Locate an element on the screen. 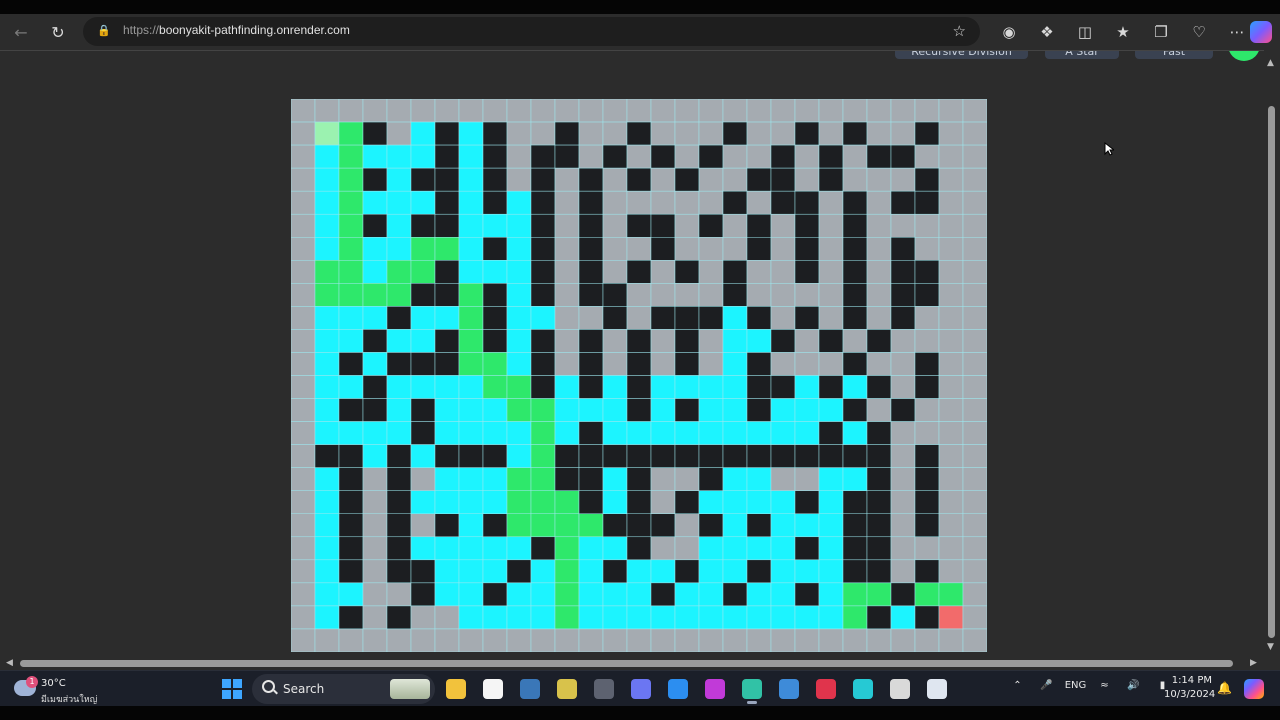 The height and width of the screenshot is (720, 1280). start-icon is located at coordinates (232, 689).